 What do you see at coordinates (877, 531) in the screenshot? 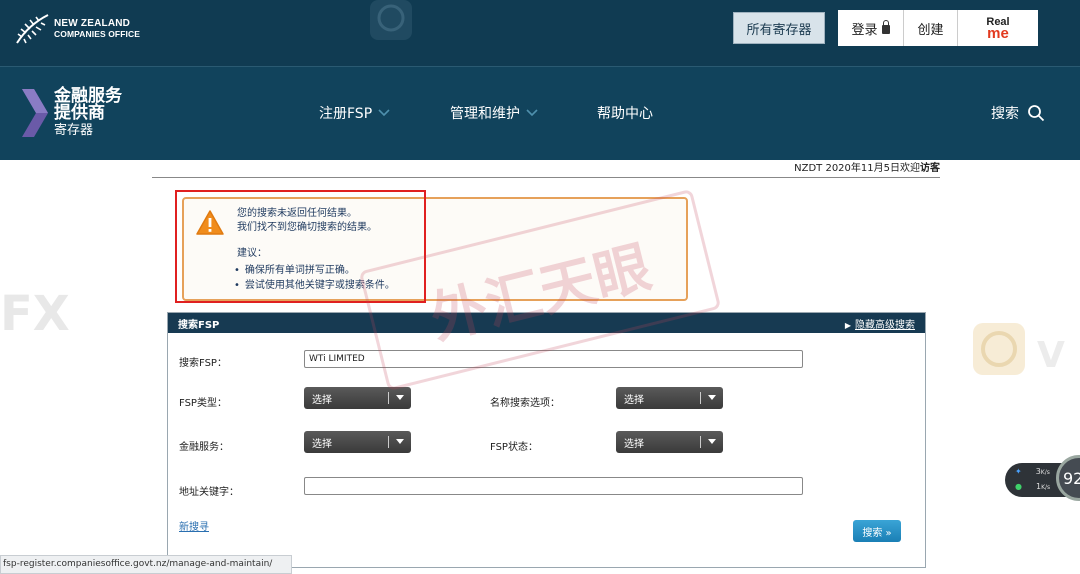
I see `search-button: 搜索 »` at bounding box center [877, 531].